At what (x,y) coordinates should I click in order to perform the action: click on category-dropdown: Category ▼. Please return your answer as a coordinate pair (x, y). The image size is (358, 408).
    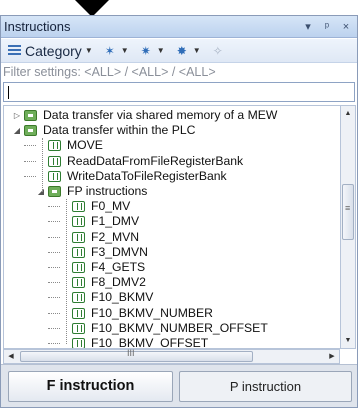
    Looking at the image, I should click on (50, 50).